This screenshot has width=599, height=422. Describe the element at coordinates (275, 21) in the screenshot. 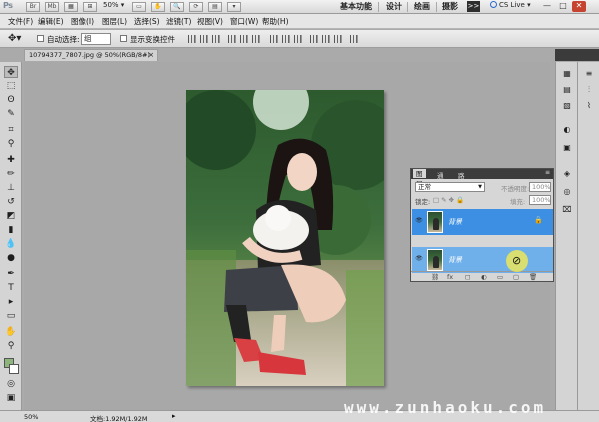

I see `menu-help: 帮助(H)` at that location.